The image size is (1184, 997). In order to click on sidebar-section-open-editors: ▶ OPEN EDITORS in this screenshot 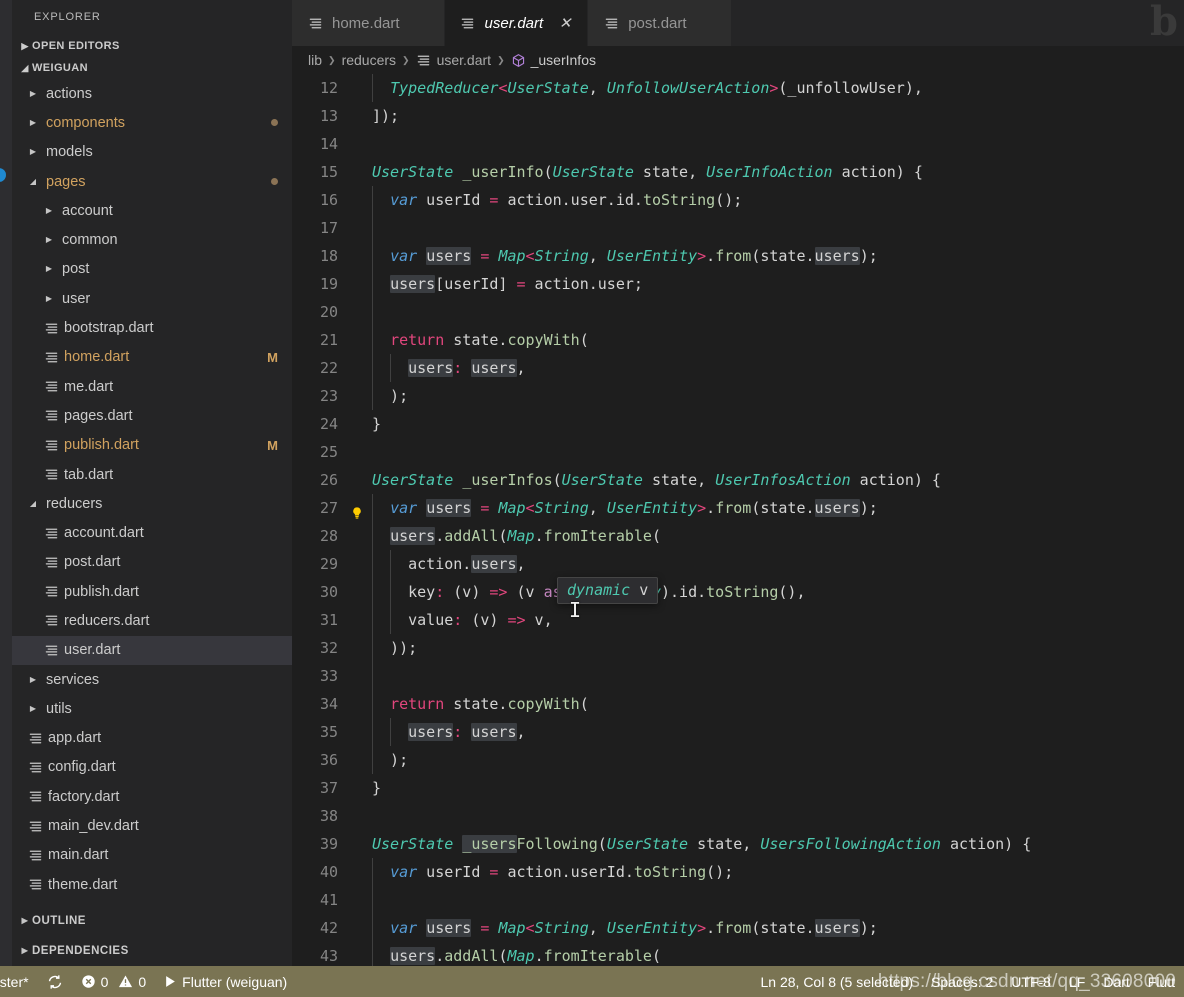, I will do `click(152, 46)`.